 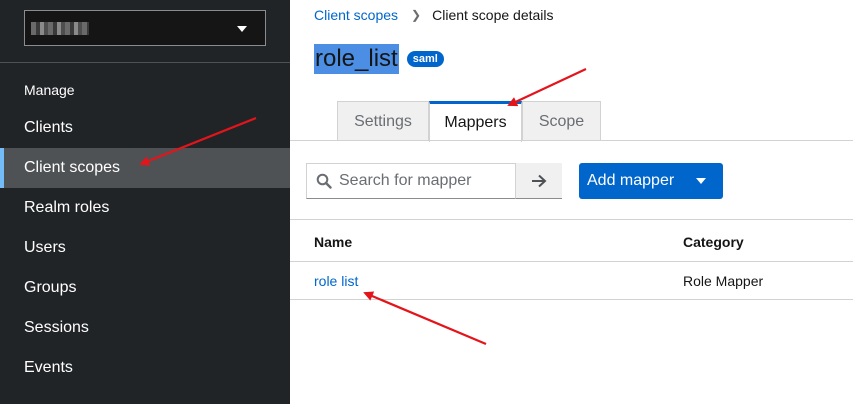 What do you see at coordinates (145, 208) in the screenshot?
I see `sidebar-item-realm-roles: Realm roles` at bounding box center [145, 208].